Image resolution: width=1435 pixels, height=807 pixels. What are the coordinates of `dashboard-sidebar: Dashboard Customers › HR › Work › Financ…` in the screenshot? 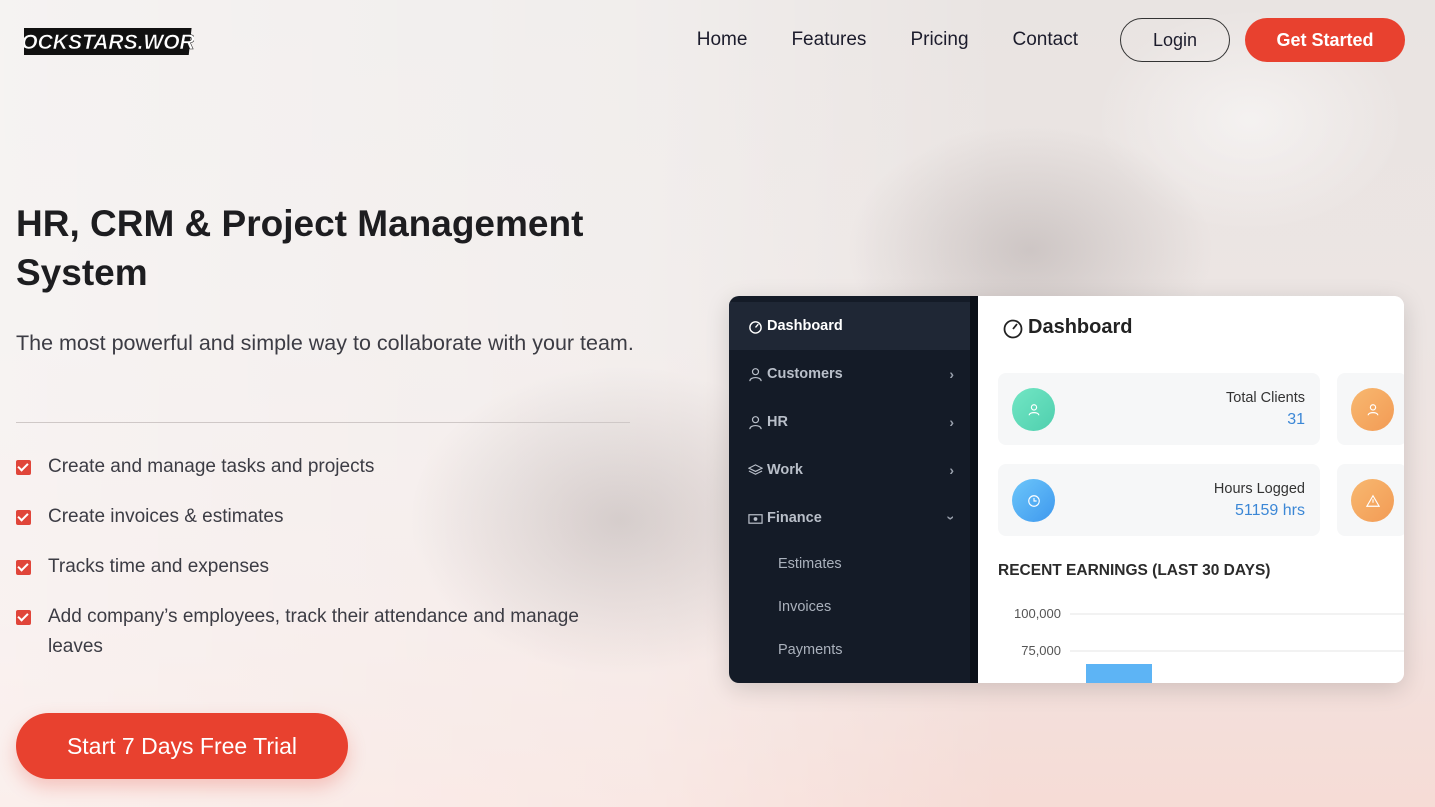 It's located at (853, 489).